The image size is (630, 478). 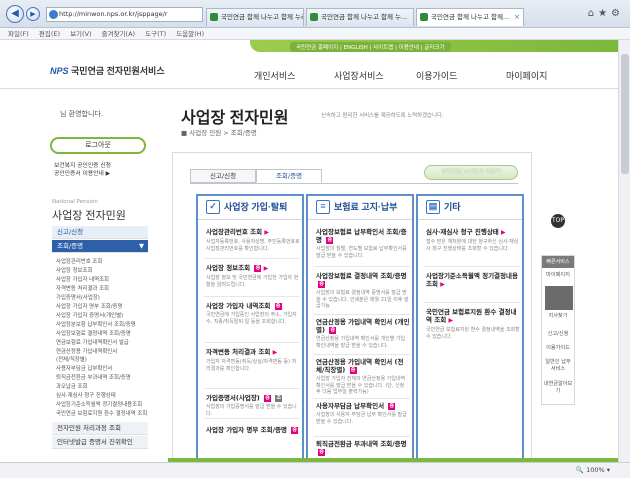 I want to click on quick-item-mypage: 마이페이지, so click(x=558, y=274).